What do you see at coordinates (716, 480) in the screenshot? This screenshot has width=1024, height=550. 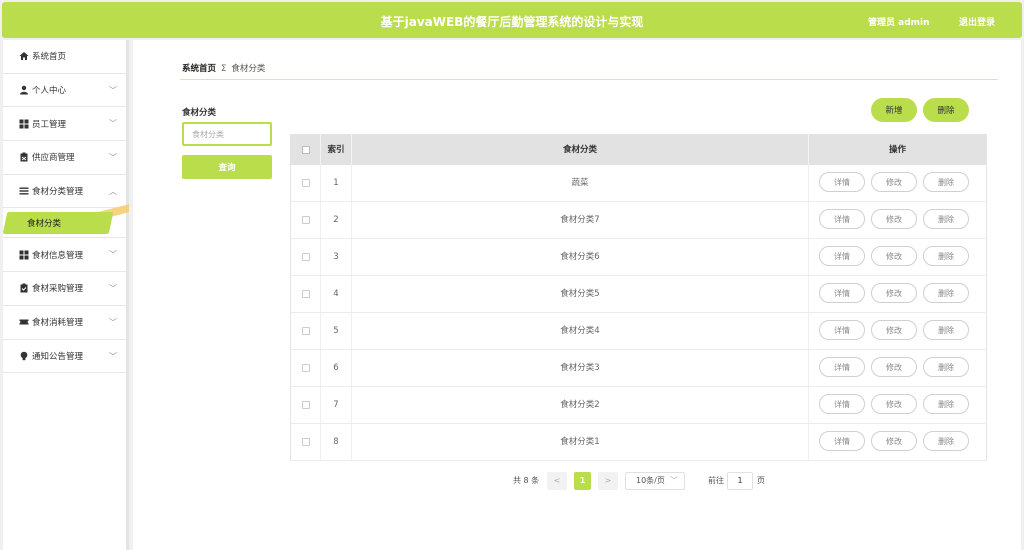 I see `goto-label: 前往` at bounding box center [716, 480].